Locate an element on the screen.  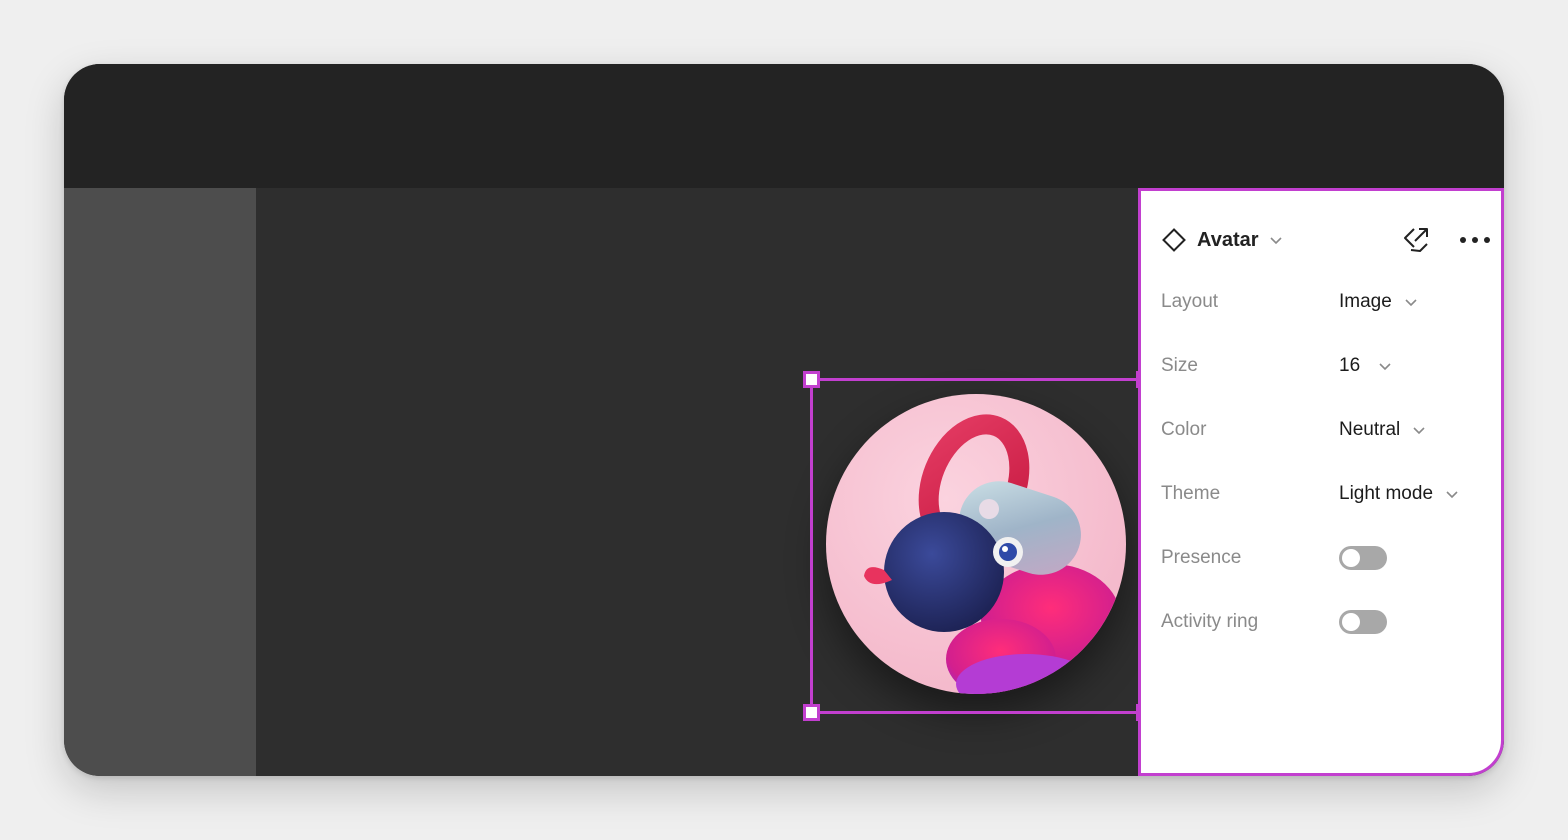
property-label: Activity ring is located at coordinates (1210, 621).